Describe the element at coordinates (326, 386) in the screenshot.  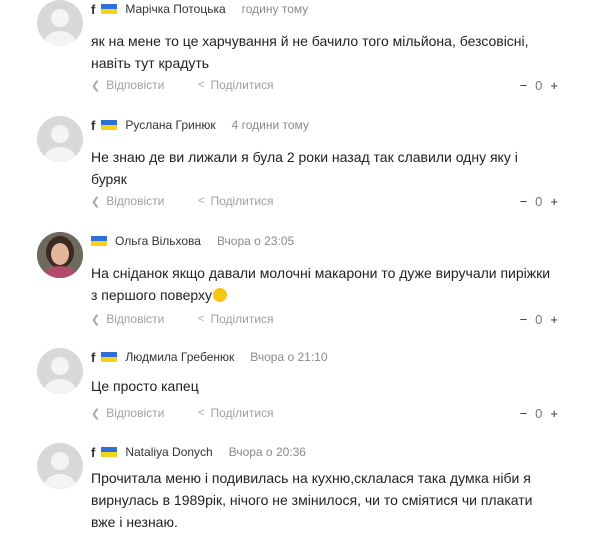
I see `comment-text: Це просто капец` at that location.